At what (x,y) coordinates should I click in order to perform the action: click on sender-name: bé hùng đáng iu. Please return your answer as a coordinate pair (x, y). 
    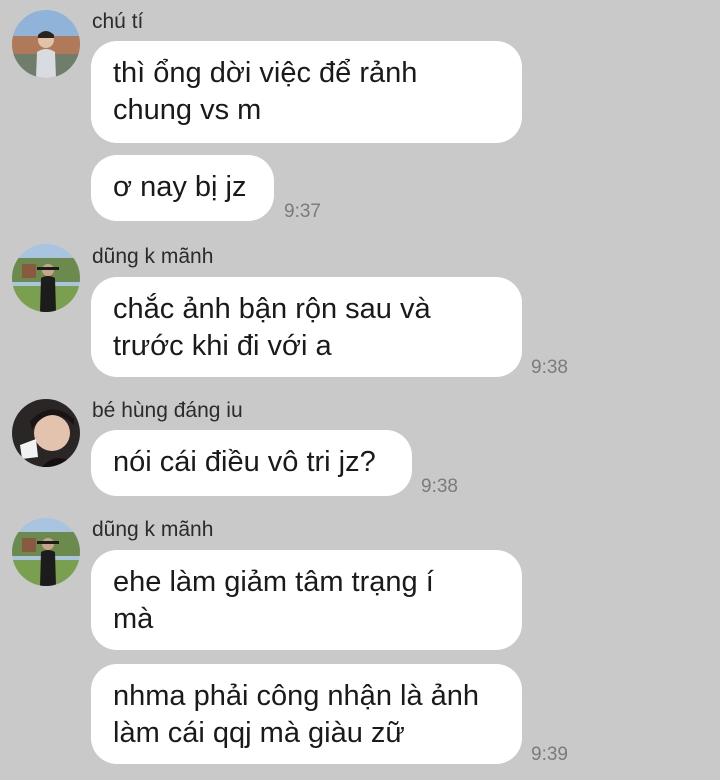
    Looking at the image, I should click on (167, 410).